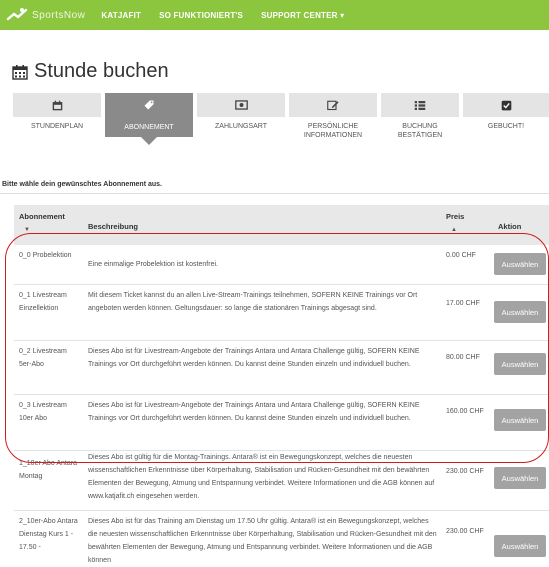 The width and height of the screenshot is (549, 567). I want to click on step-zahlungsart: ZAHLUNGSART, so click(241, 119).